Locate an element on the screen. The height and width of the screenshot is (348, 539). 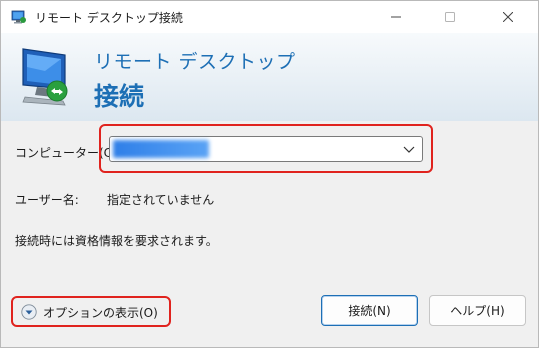
credential-info-text: 接続時には資格情報を要求されます。 is located at coordinates (116, 241).